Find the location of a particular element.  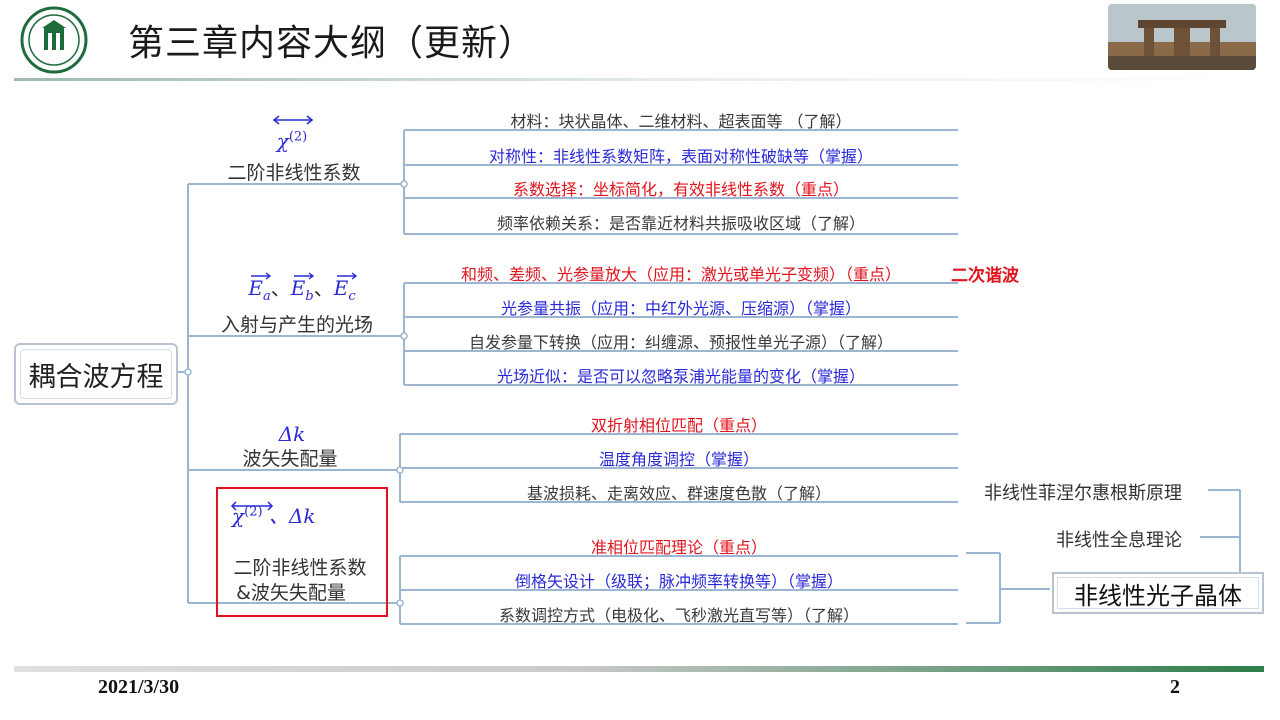

branch2-leaf-4: 光场近似：是否可以忽略泵浦光能量的变化（掌握） is located at coordinates (680, 376).